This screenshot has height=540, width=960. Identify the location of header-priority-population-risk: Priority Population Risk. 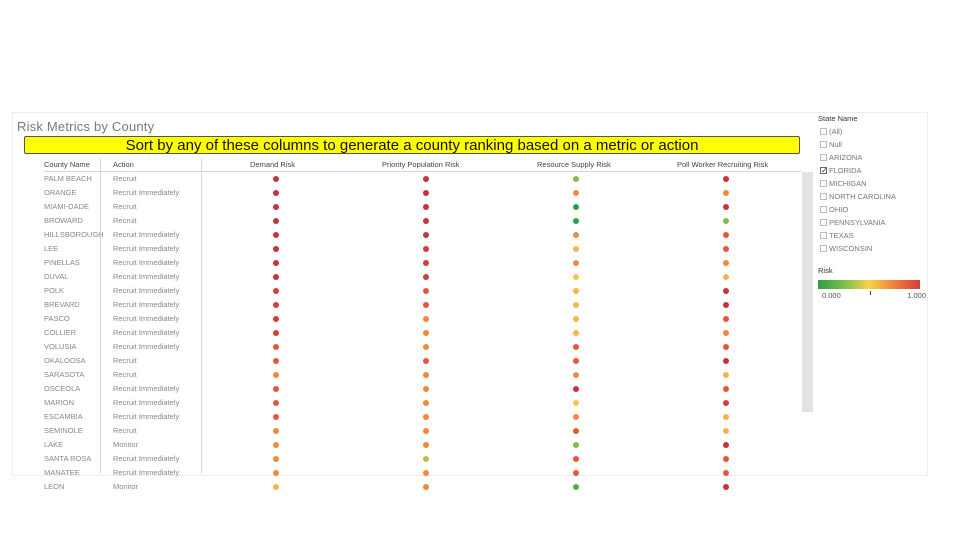
(421, 164).